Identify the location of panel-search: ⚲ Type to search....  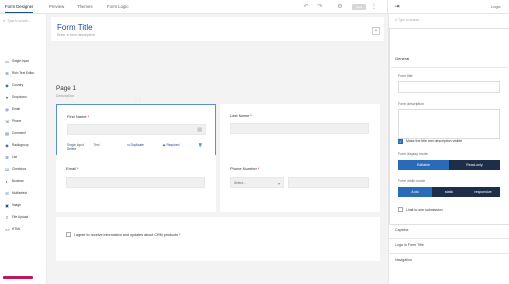
(408, 20).